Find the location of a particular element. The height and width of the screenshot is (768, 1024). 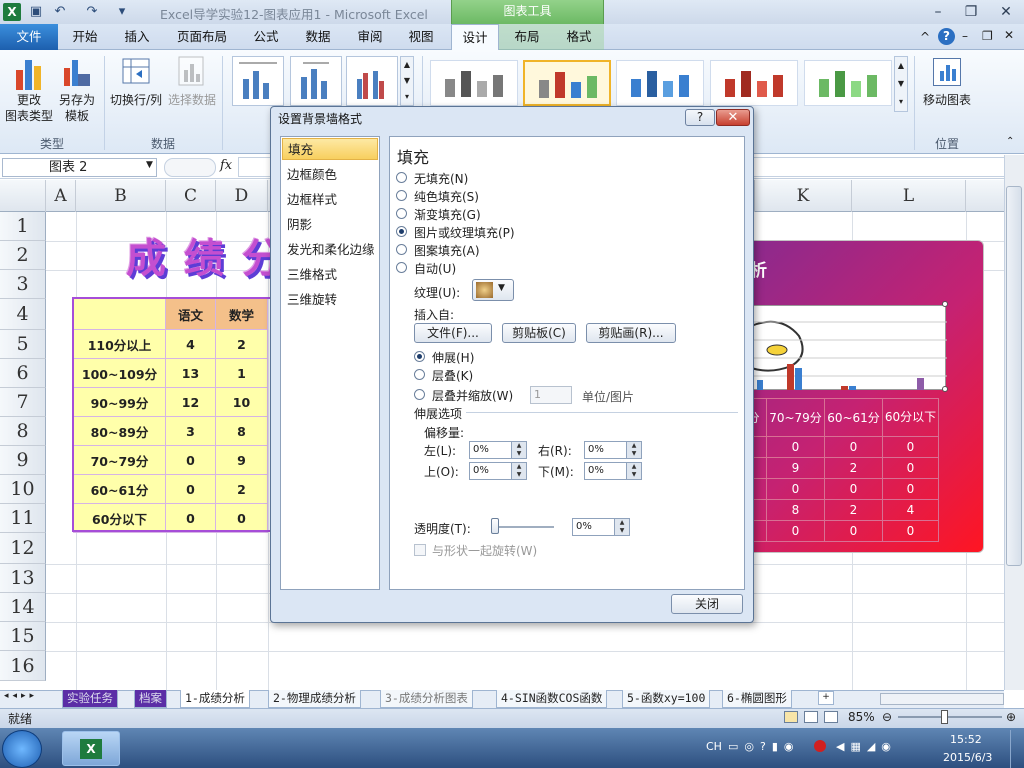

no-fill-label: 无填充(N) is located at coordinates (441, 178).